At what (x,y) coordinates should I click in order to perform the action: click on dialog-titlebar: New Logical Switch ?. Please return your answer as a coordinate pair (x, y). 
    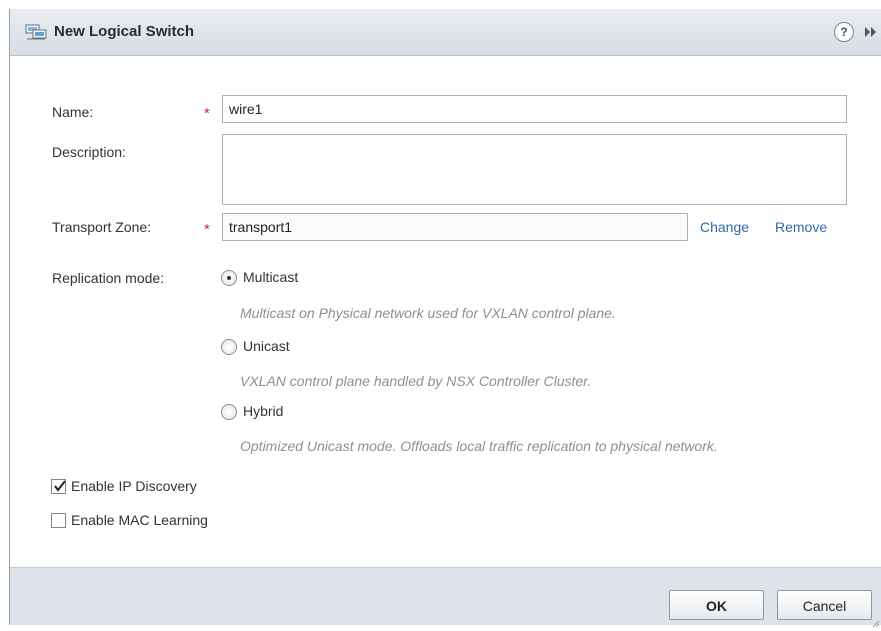
    Looking at the image, I should click on (445, 32).